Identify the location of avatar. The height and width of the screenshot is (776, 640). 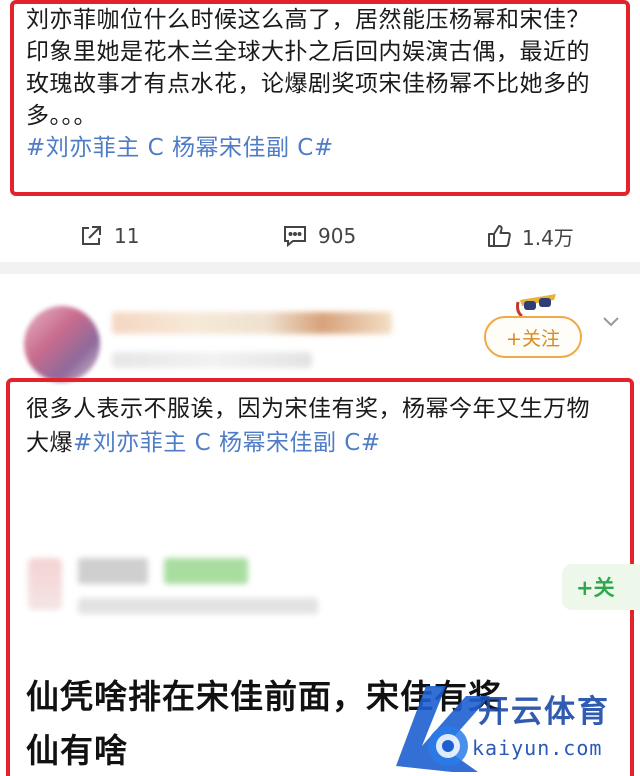
(62, 344).